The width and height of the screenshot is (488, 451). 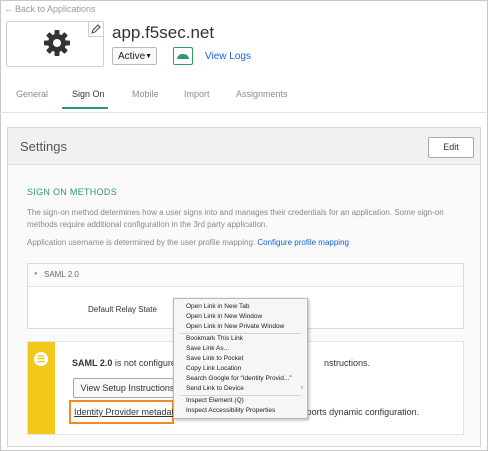 What do you see at coordinates (32, 94) in the screenshot?
I see `tab-general: General` at bounding box center [32, 94].